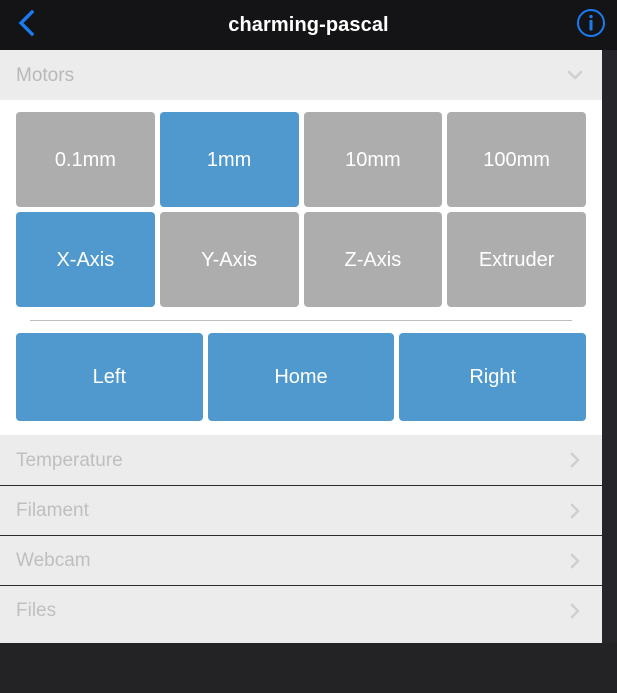 The height and width of the screenshot is (693, 617). I want to click on step-size-button-10mm: 10mm, so click(373, 159).